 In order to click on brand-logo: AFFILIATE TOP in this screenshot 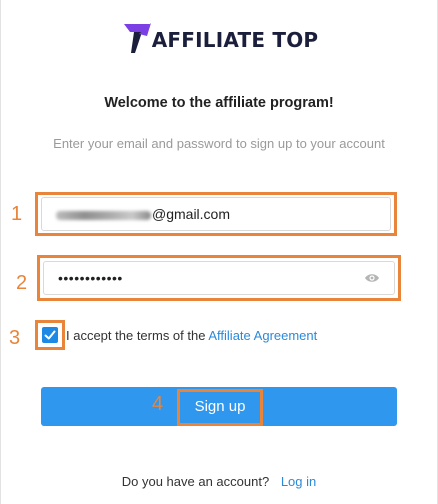, I will do `click(219, 38)`.